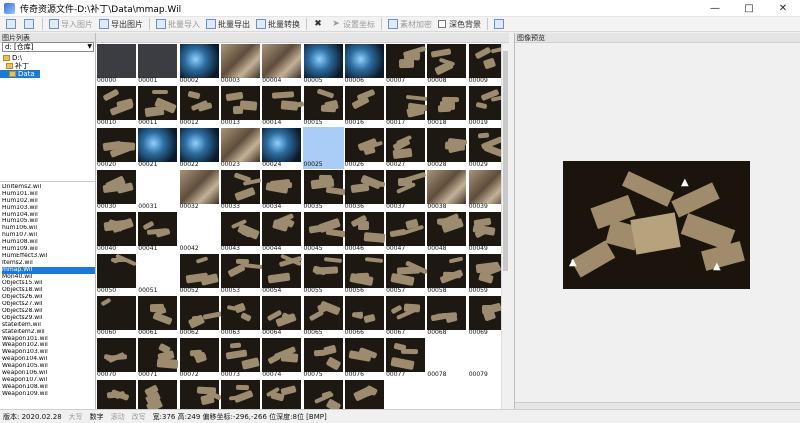  I want to click on file-list-item: Weapon103.wil, so click(48, 352).